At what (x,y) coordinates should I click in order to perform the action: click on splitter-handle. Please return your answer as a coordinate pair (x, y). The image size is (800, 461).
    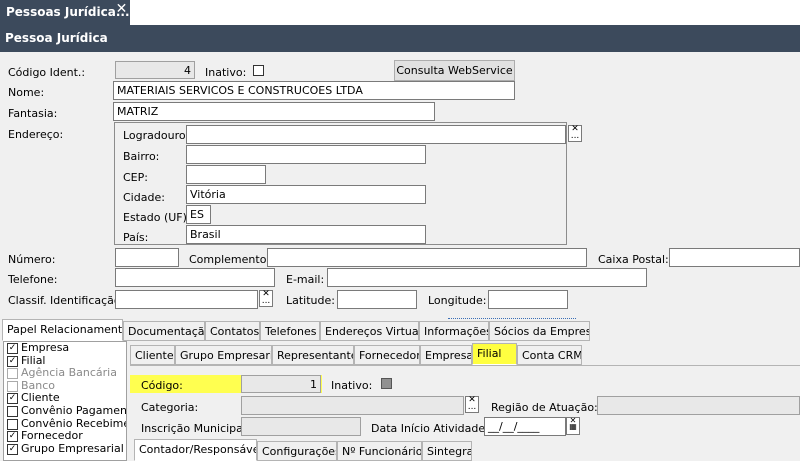
    Looking at the image, I should click on (512, 314).